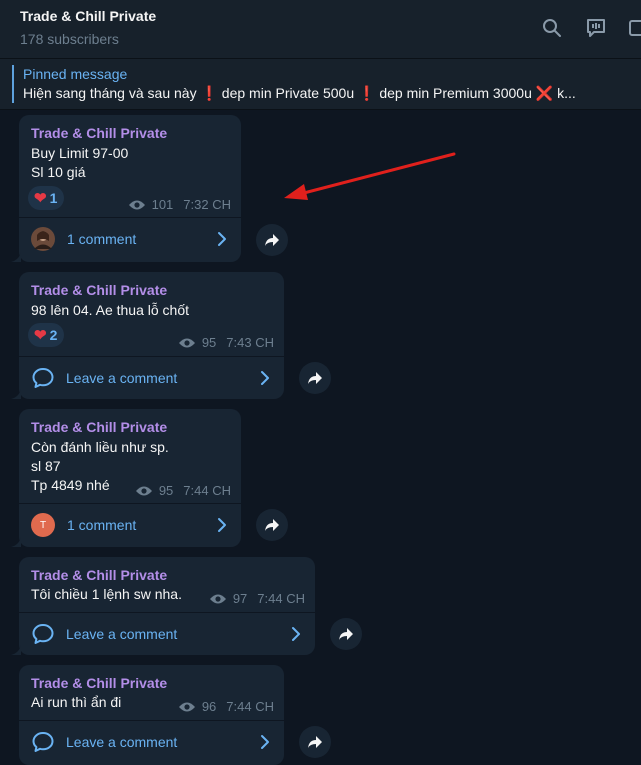 The image size is (641, 765). What do you see at coordinates (209, 706) in the screenshot?
I see `view-count: 96` at bounding box center [209, 706].